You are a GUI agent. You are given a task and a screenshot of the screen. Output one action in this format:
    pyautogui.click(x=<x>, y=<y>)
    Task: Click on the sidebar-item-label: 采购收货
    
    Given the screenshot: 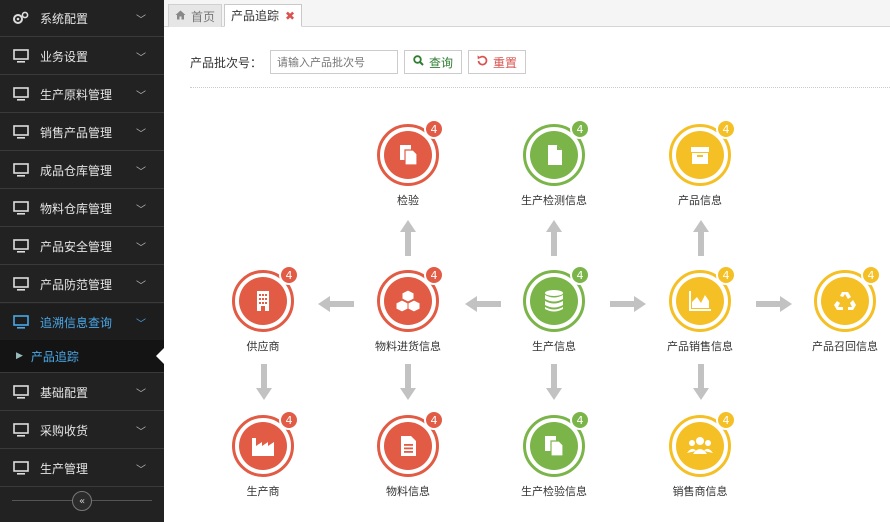 What is the action you would take?
    pyautogui.click(x=64, y=430)
    